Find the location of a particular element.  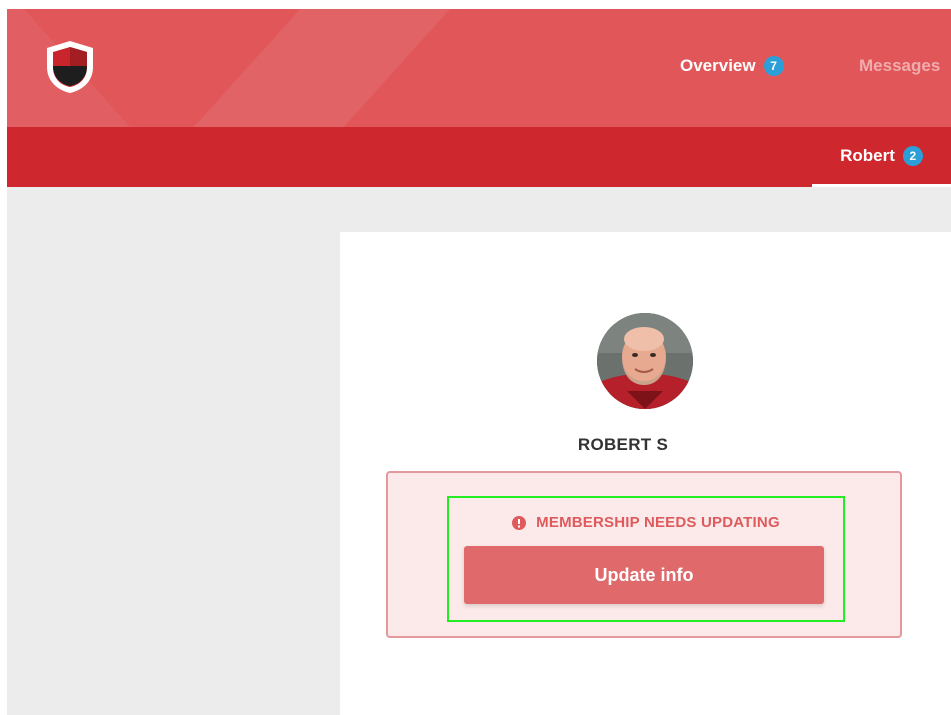

sub-header: Robert 2 is located at coordinates (479, 157).